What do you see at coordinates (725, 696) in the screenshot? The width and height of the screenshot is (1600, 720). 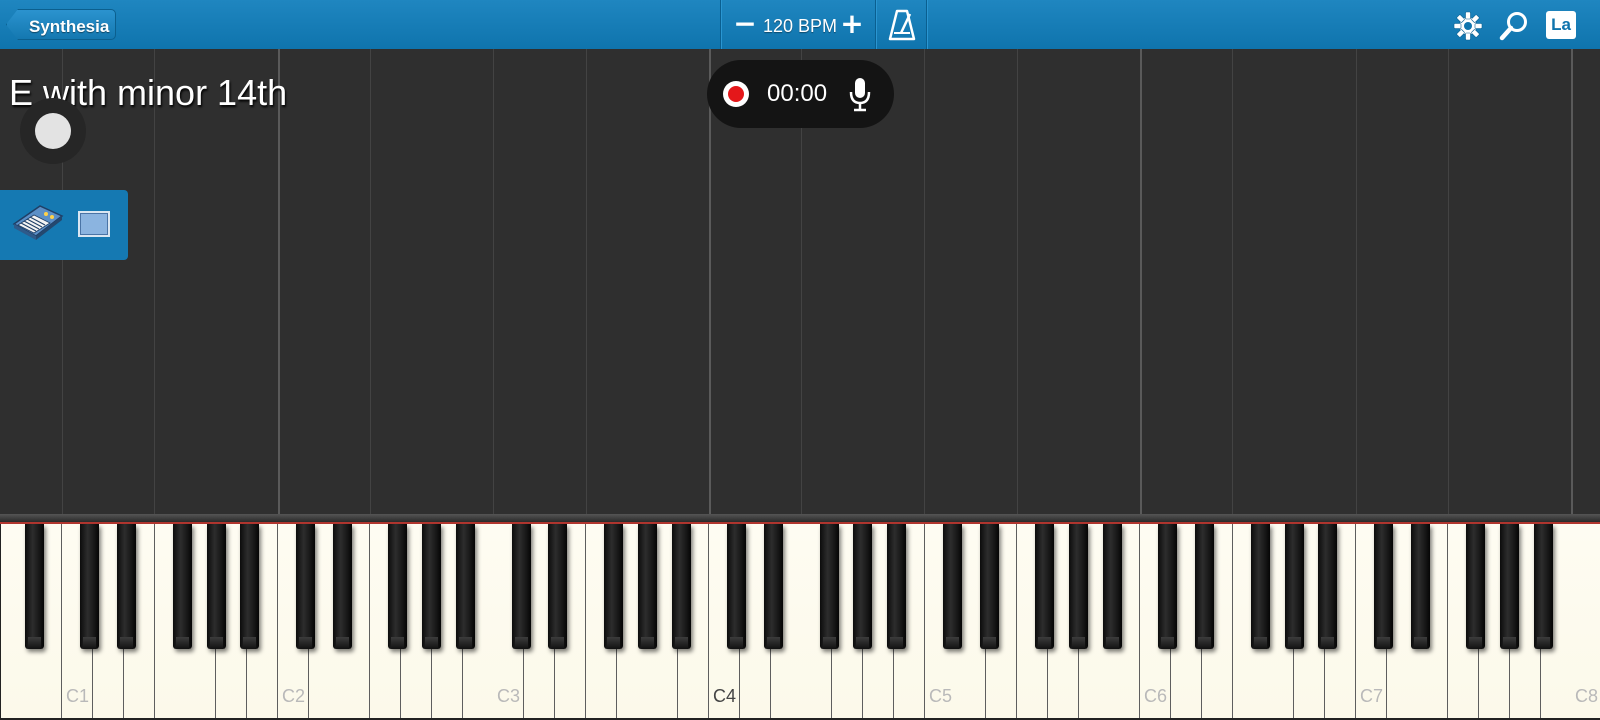 I see `octave-label: C4` at bounding box center [725, 696].